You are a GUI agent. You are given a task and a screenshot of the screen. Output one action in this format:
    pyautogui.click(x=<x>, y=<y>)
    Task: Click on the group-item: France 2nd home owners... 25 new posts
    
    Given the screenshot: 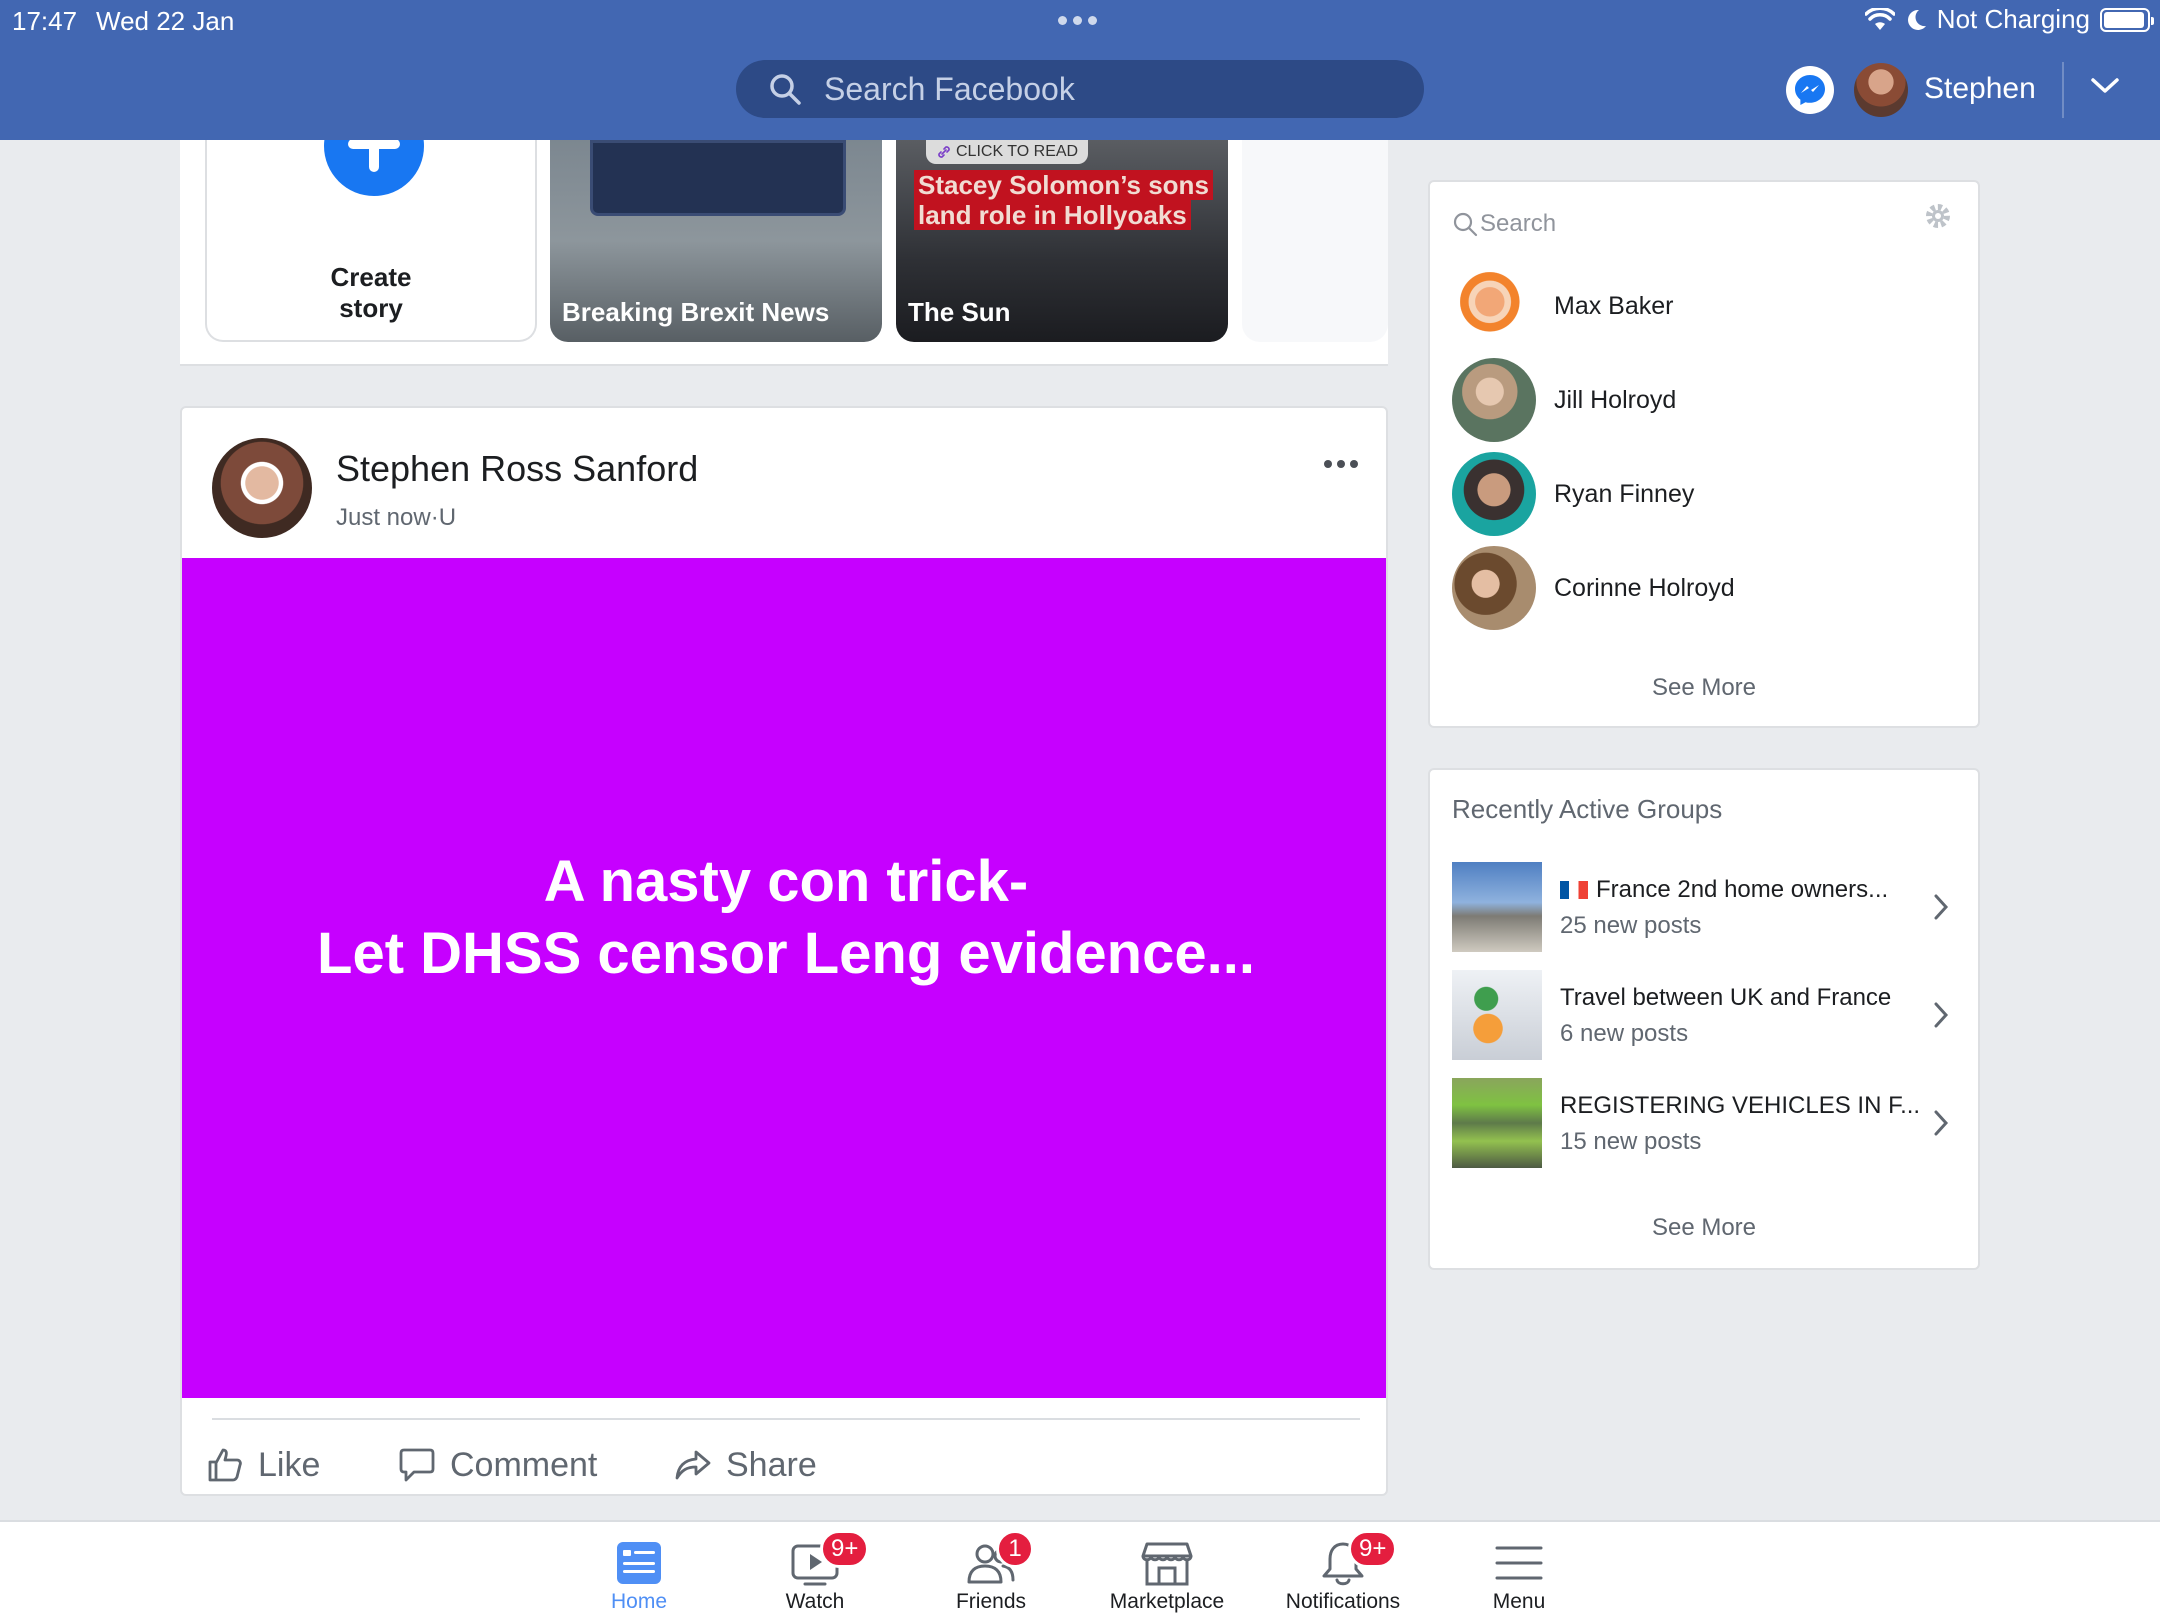 What is the action you would take?
    pyautogui.click(x=1706, y=907)
    